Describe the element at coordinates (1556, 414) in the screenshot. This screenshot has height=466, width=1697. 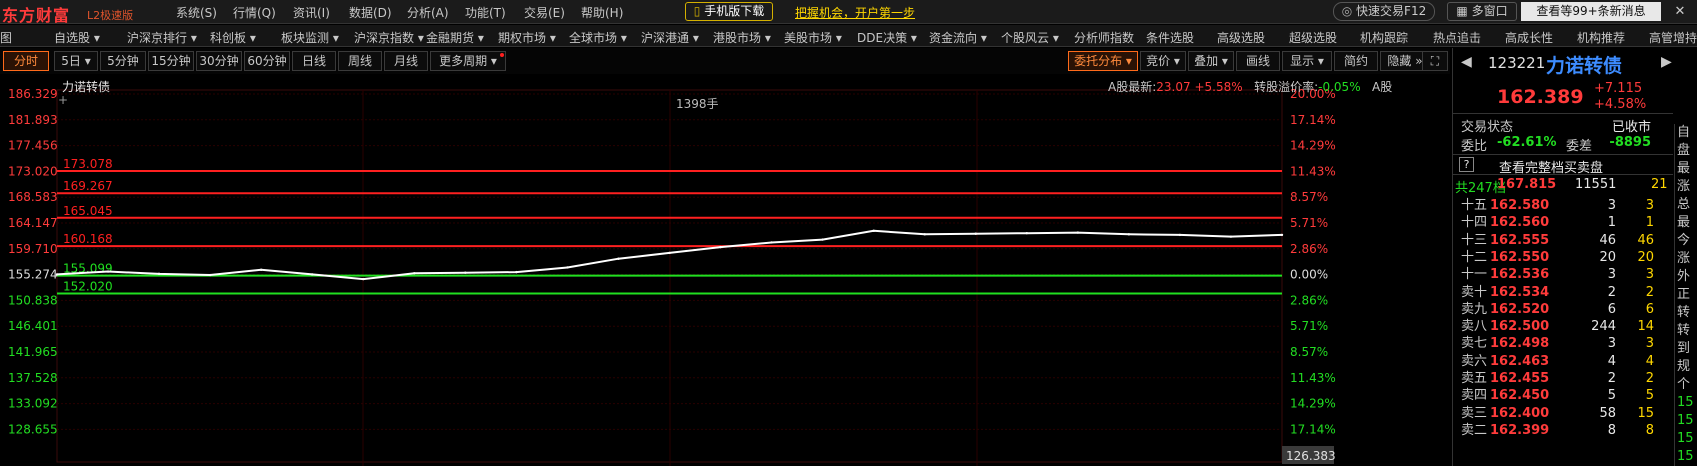
I see `orderbook-row: 卖三 162.400 58 15` at that location.